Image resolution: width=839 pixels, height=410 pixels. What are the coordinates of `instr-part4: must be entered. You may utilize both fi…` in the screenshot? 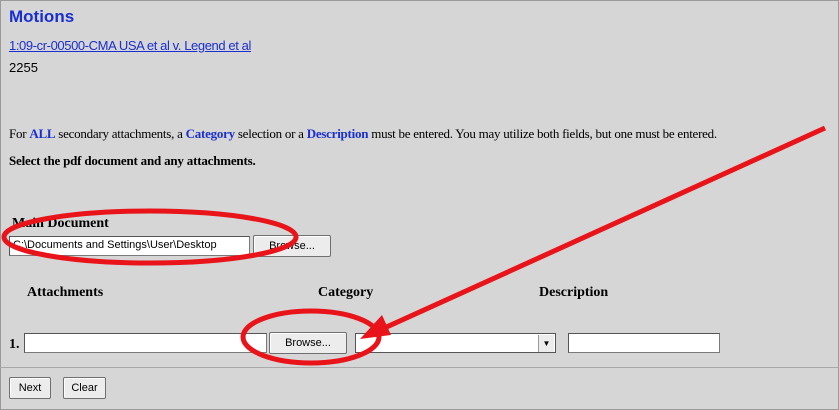 It's located at (542, 133).